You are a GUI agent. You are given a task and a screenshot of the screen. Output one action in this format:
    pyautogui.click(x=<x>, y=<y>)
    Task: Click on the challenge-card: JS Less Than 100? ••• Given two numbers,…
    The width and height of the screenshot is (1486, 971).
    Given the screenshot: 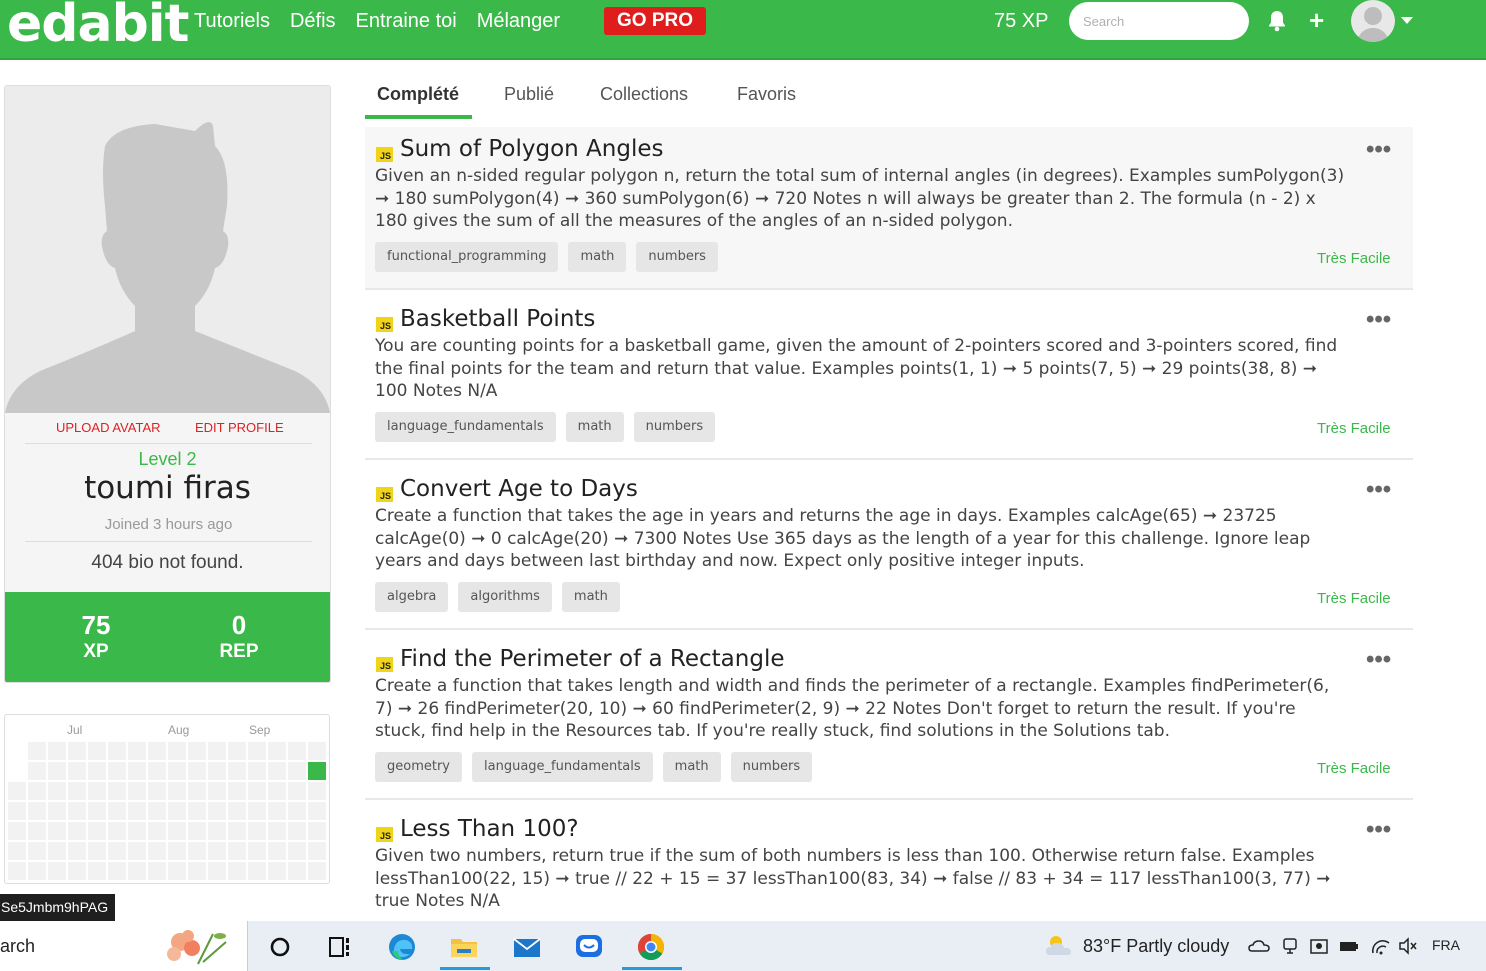 What is the action you would take?
    pyautogui.click(x=889, y=864)
    